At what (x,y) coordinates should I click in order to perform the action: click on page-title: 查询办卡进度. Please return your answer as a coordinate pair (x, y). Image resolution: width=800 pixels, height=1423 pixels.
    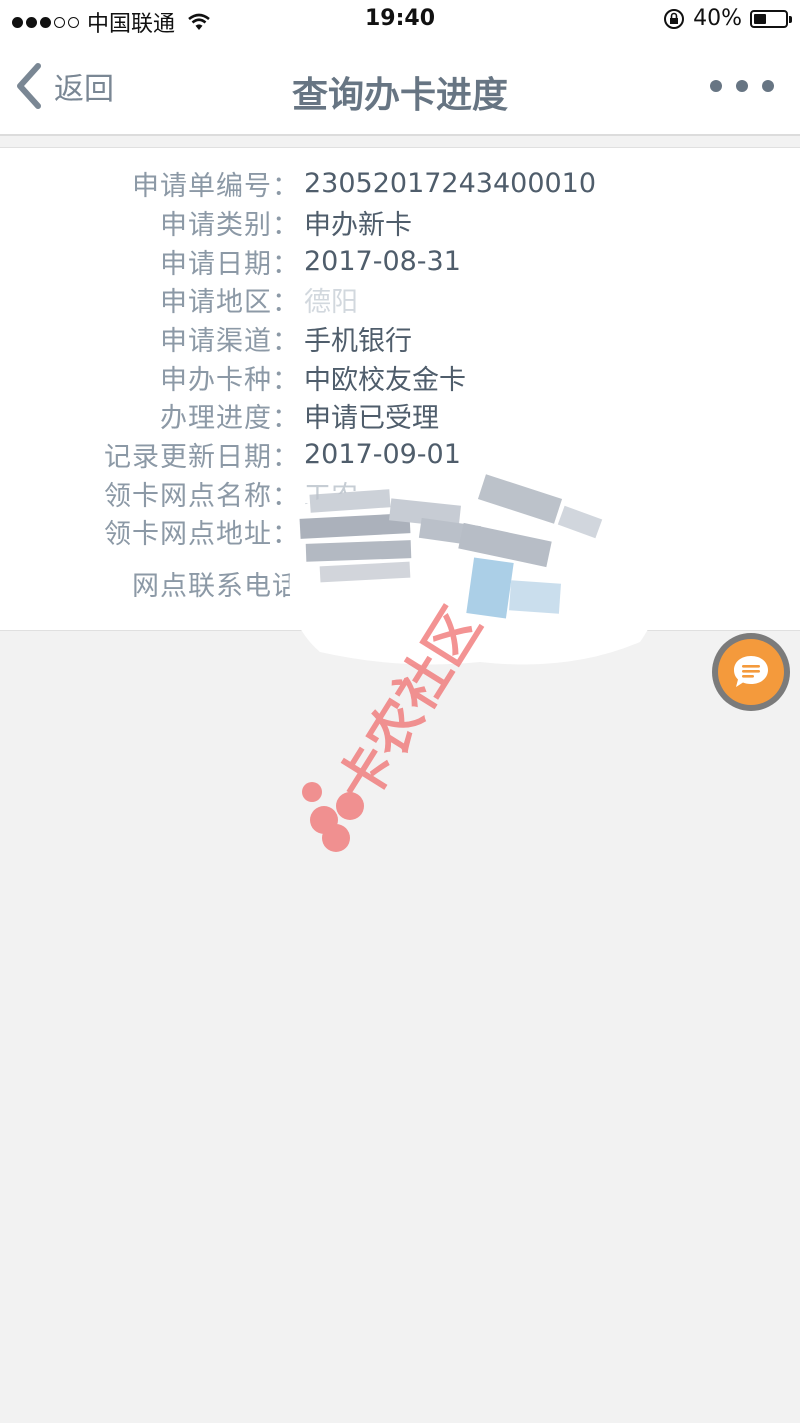
    Looking at the image, I should click on (399, 95).